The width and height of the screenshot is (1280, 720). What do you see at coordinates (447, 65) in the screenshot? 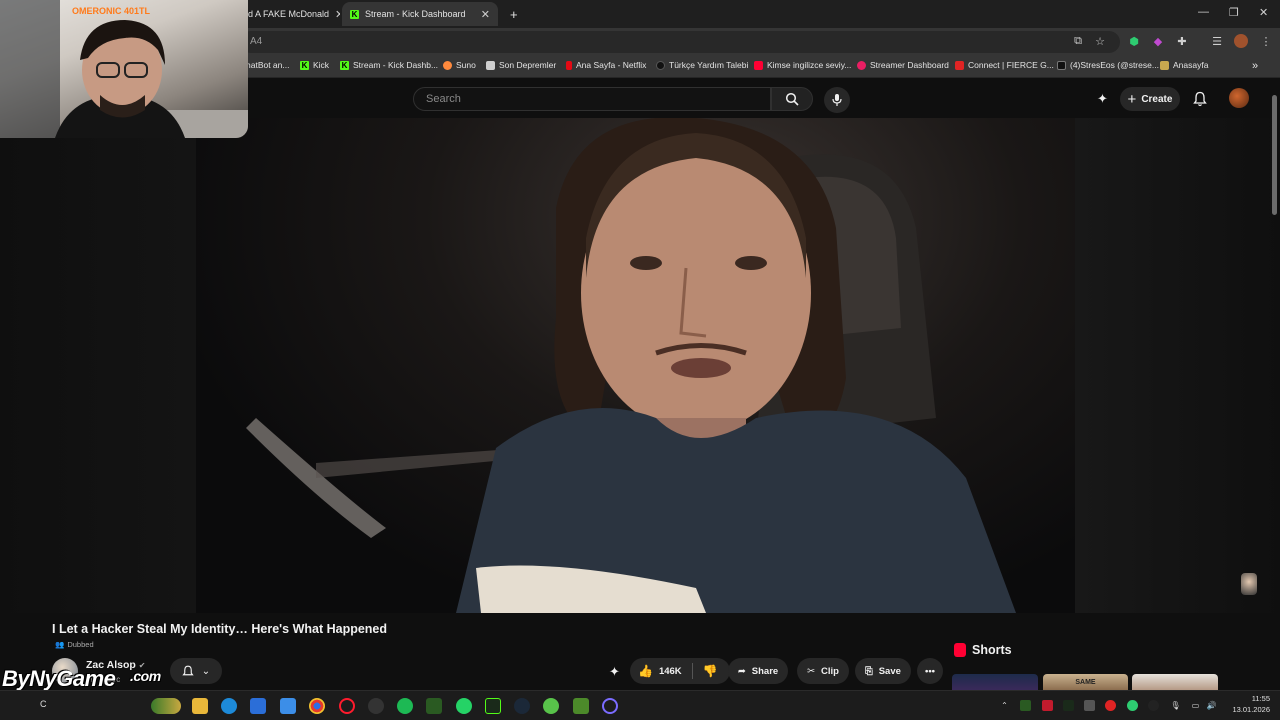
I see `suno-icon` at bounding box center [447, 65].